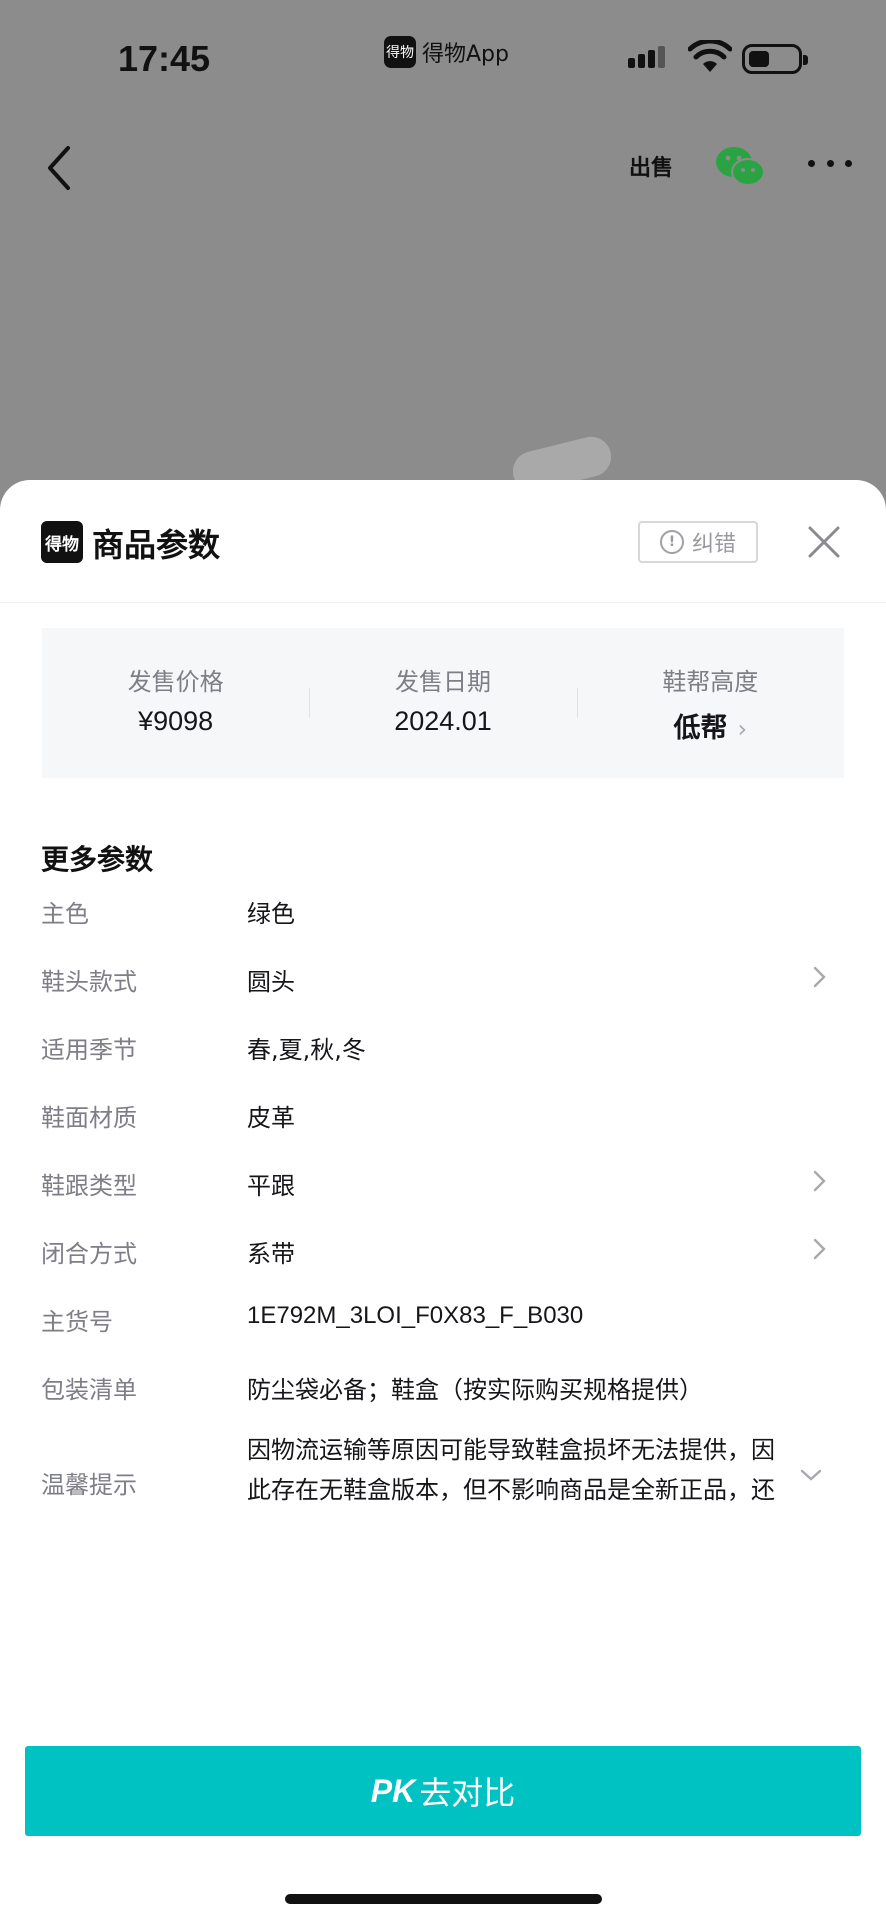  I want to click on pk-prefix: PK, so click(393, 1790).